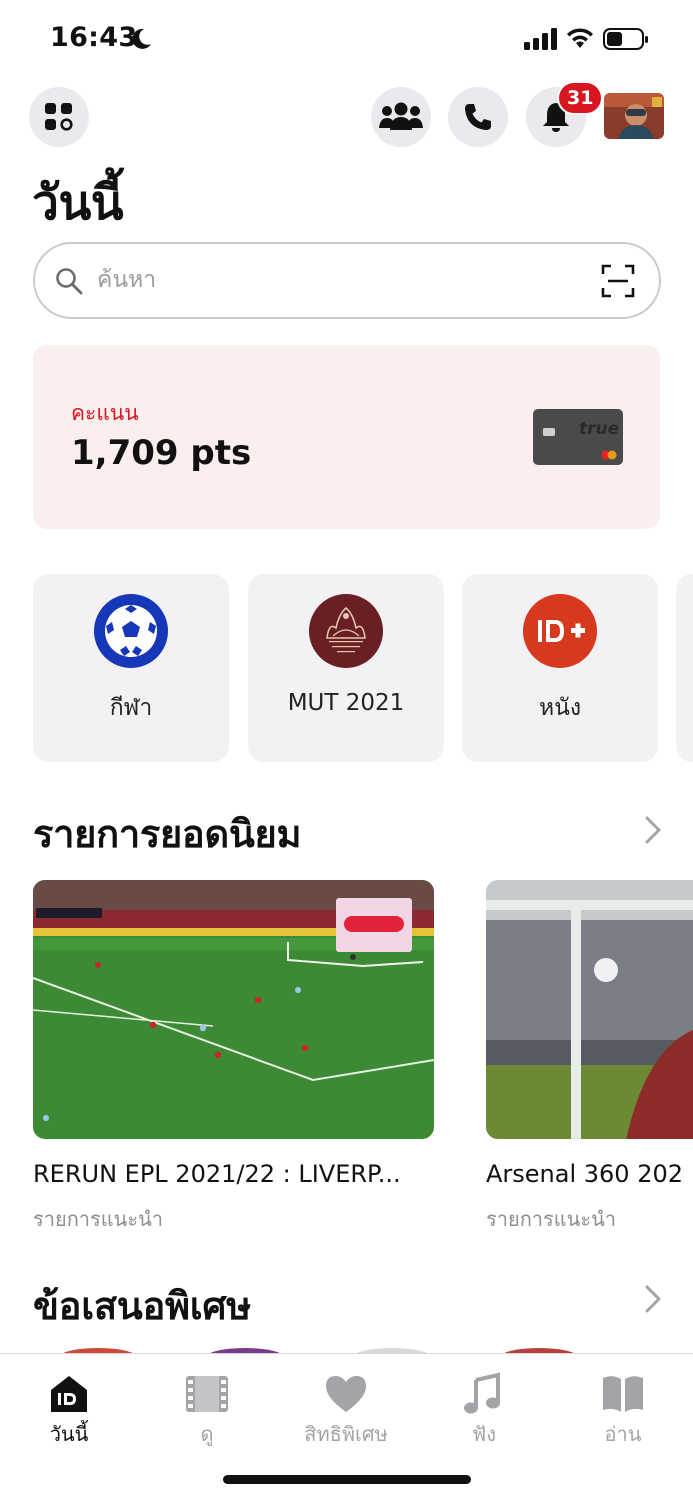 Image resolution: width=693 pixels, height=1500 pixels. I want to click on phone-icon, so click(478, 117).